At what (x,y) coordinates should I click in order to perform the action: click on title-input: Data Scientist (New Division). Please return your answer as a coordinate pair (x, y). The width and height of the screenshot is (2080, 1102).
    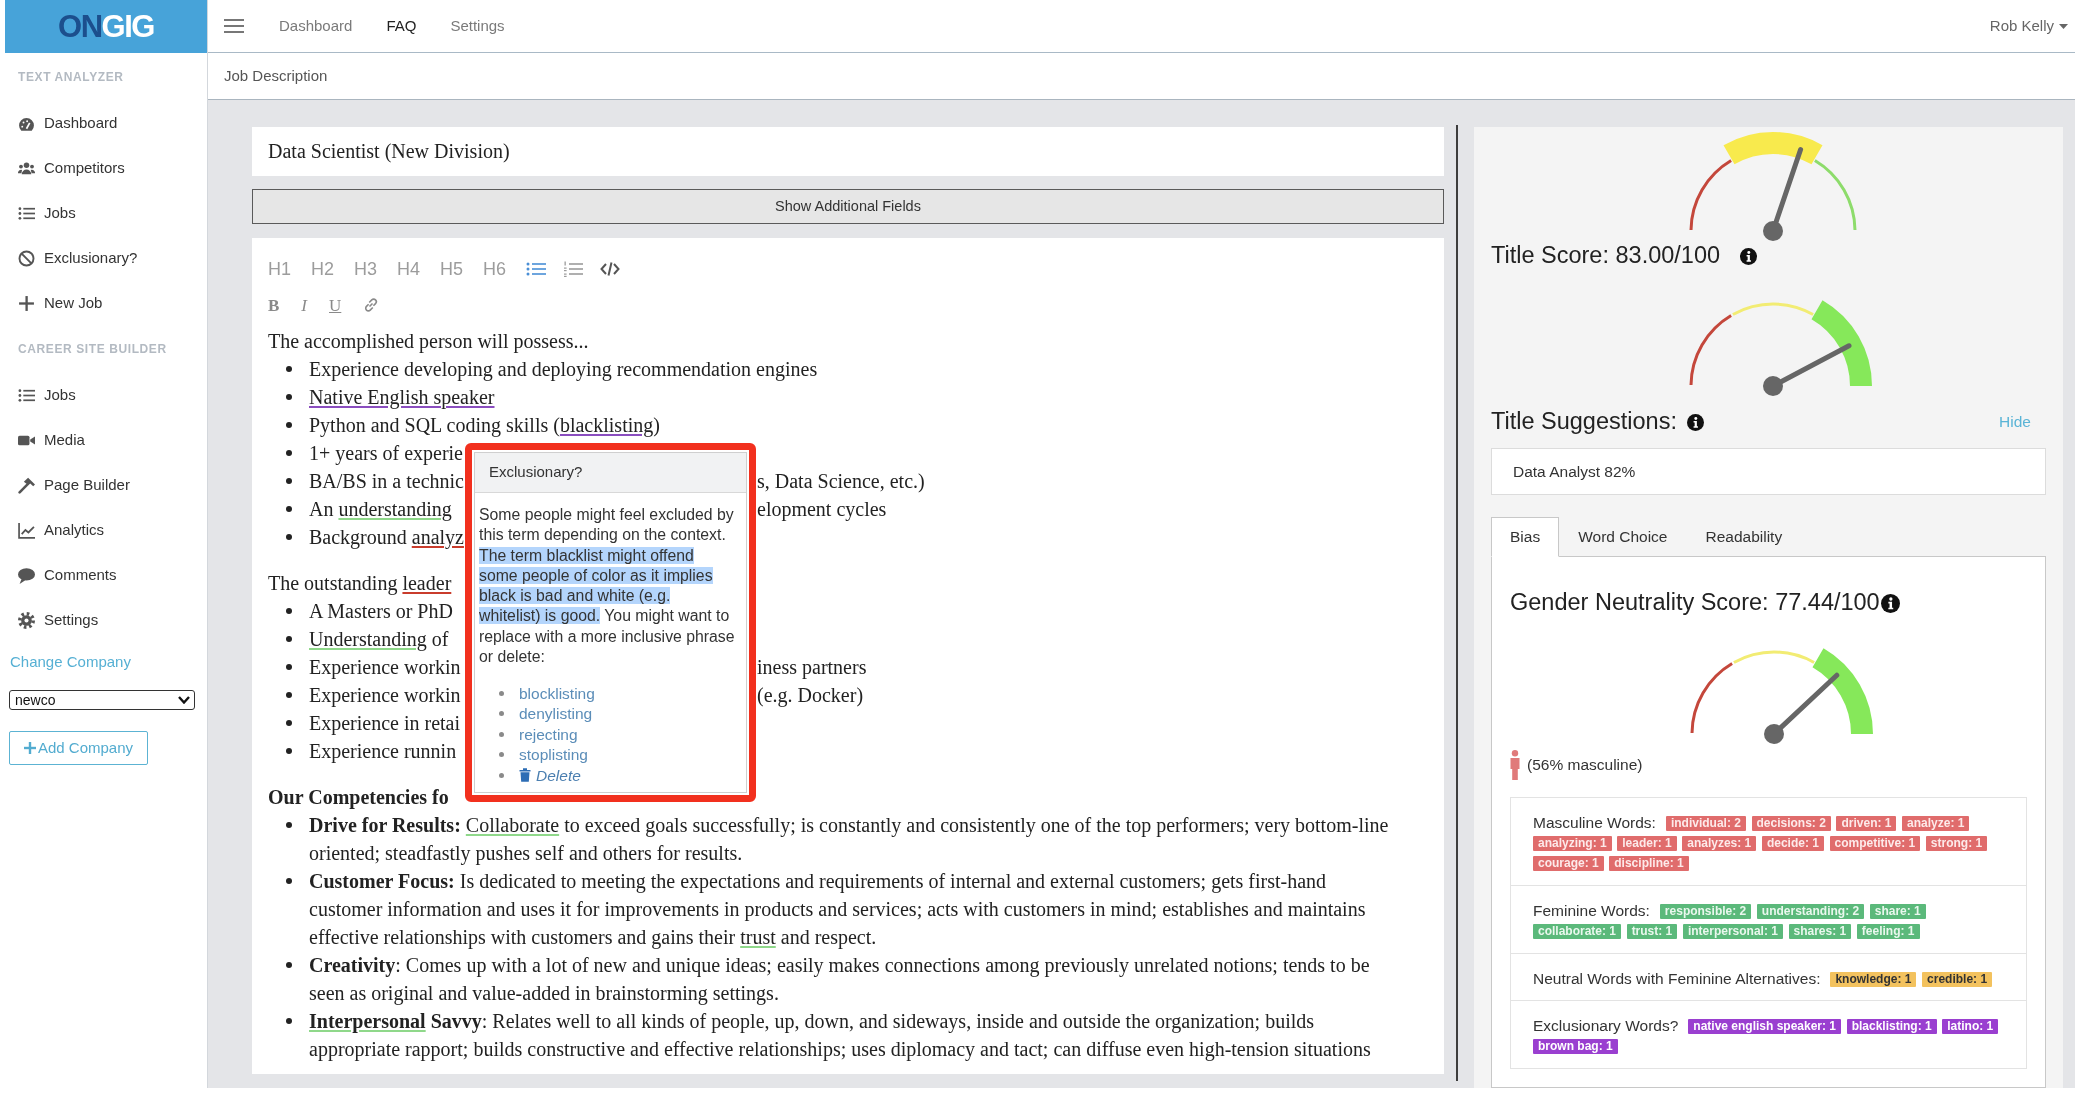
    Looking at the image, I should click on (848, 151).